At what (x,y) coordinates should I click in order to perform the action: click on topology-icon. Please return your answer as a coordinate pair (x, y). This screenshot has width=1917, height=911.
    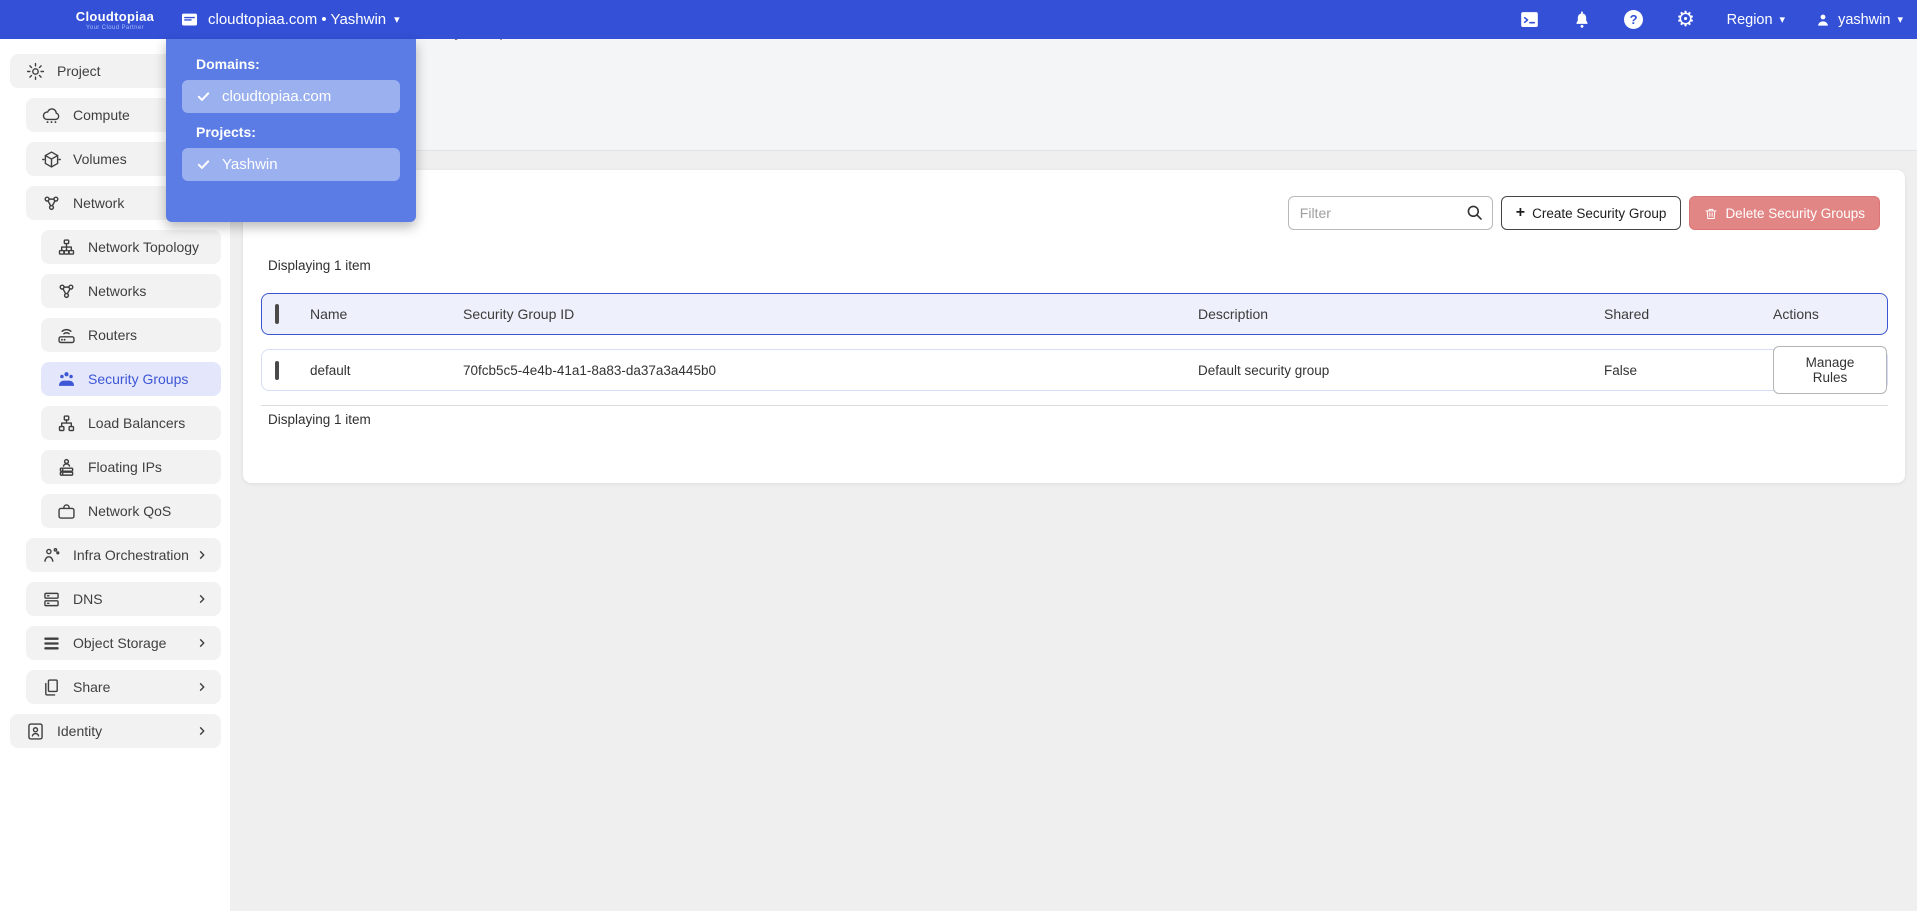
    Looking at the image, I should click on (66, 247).